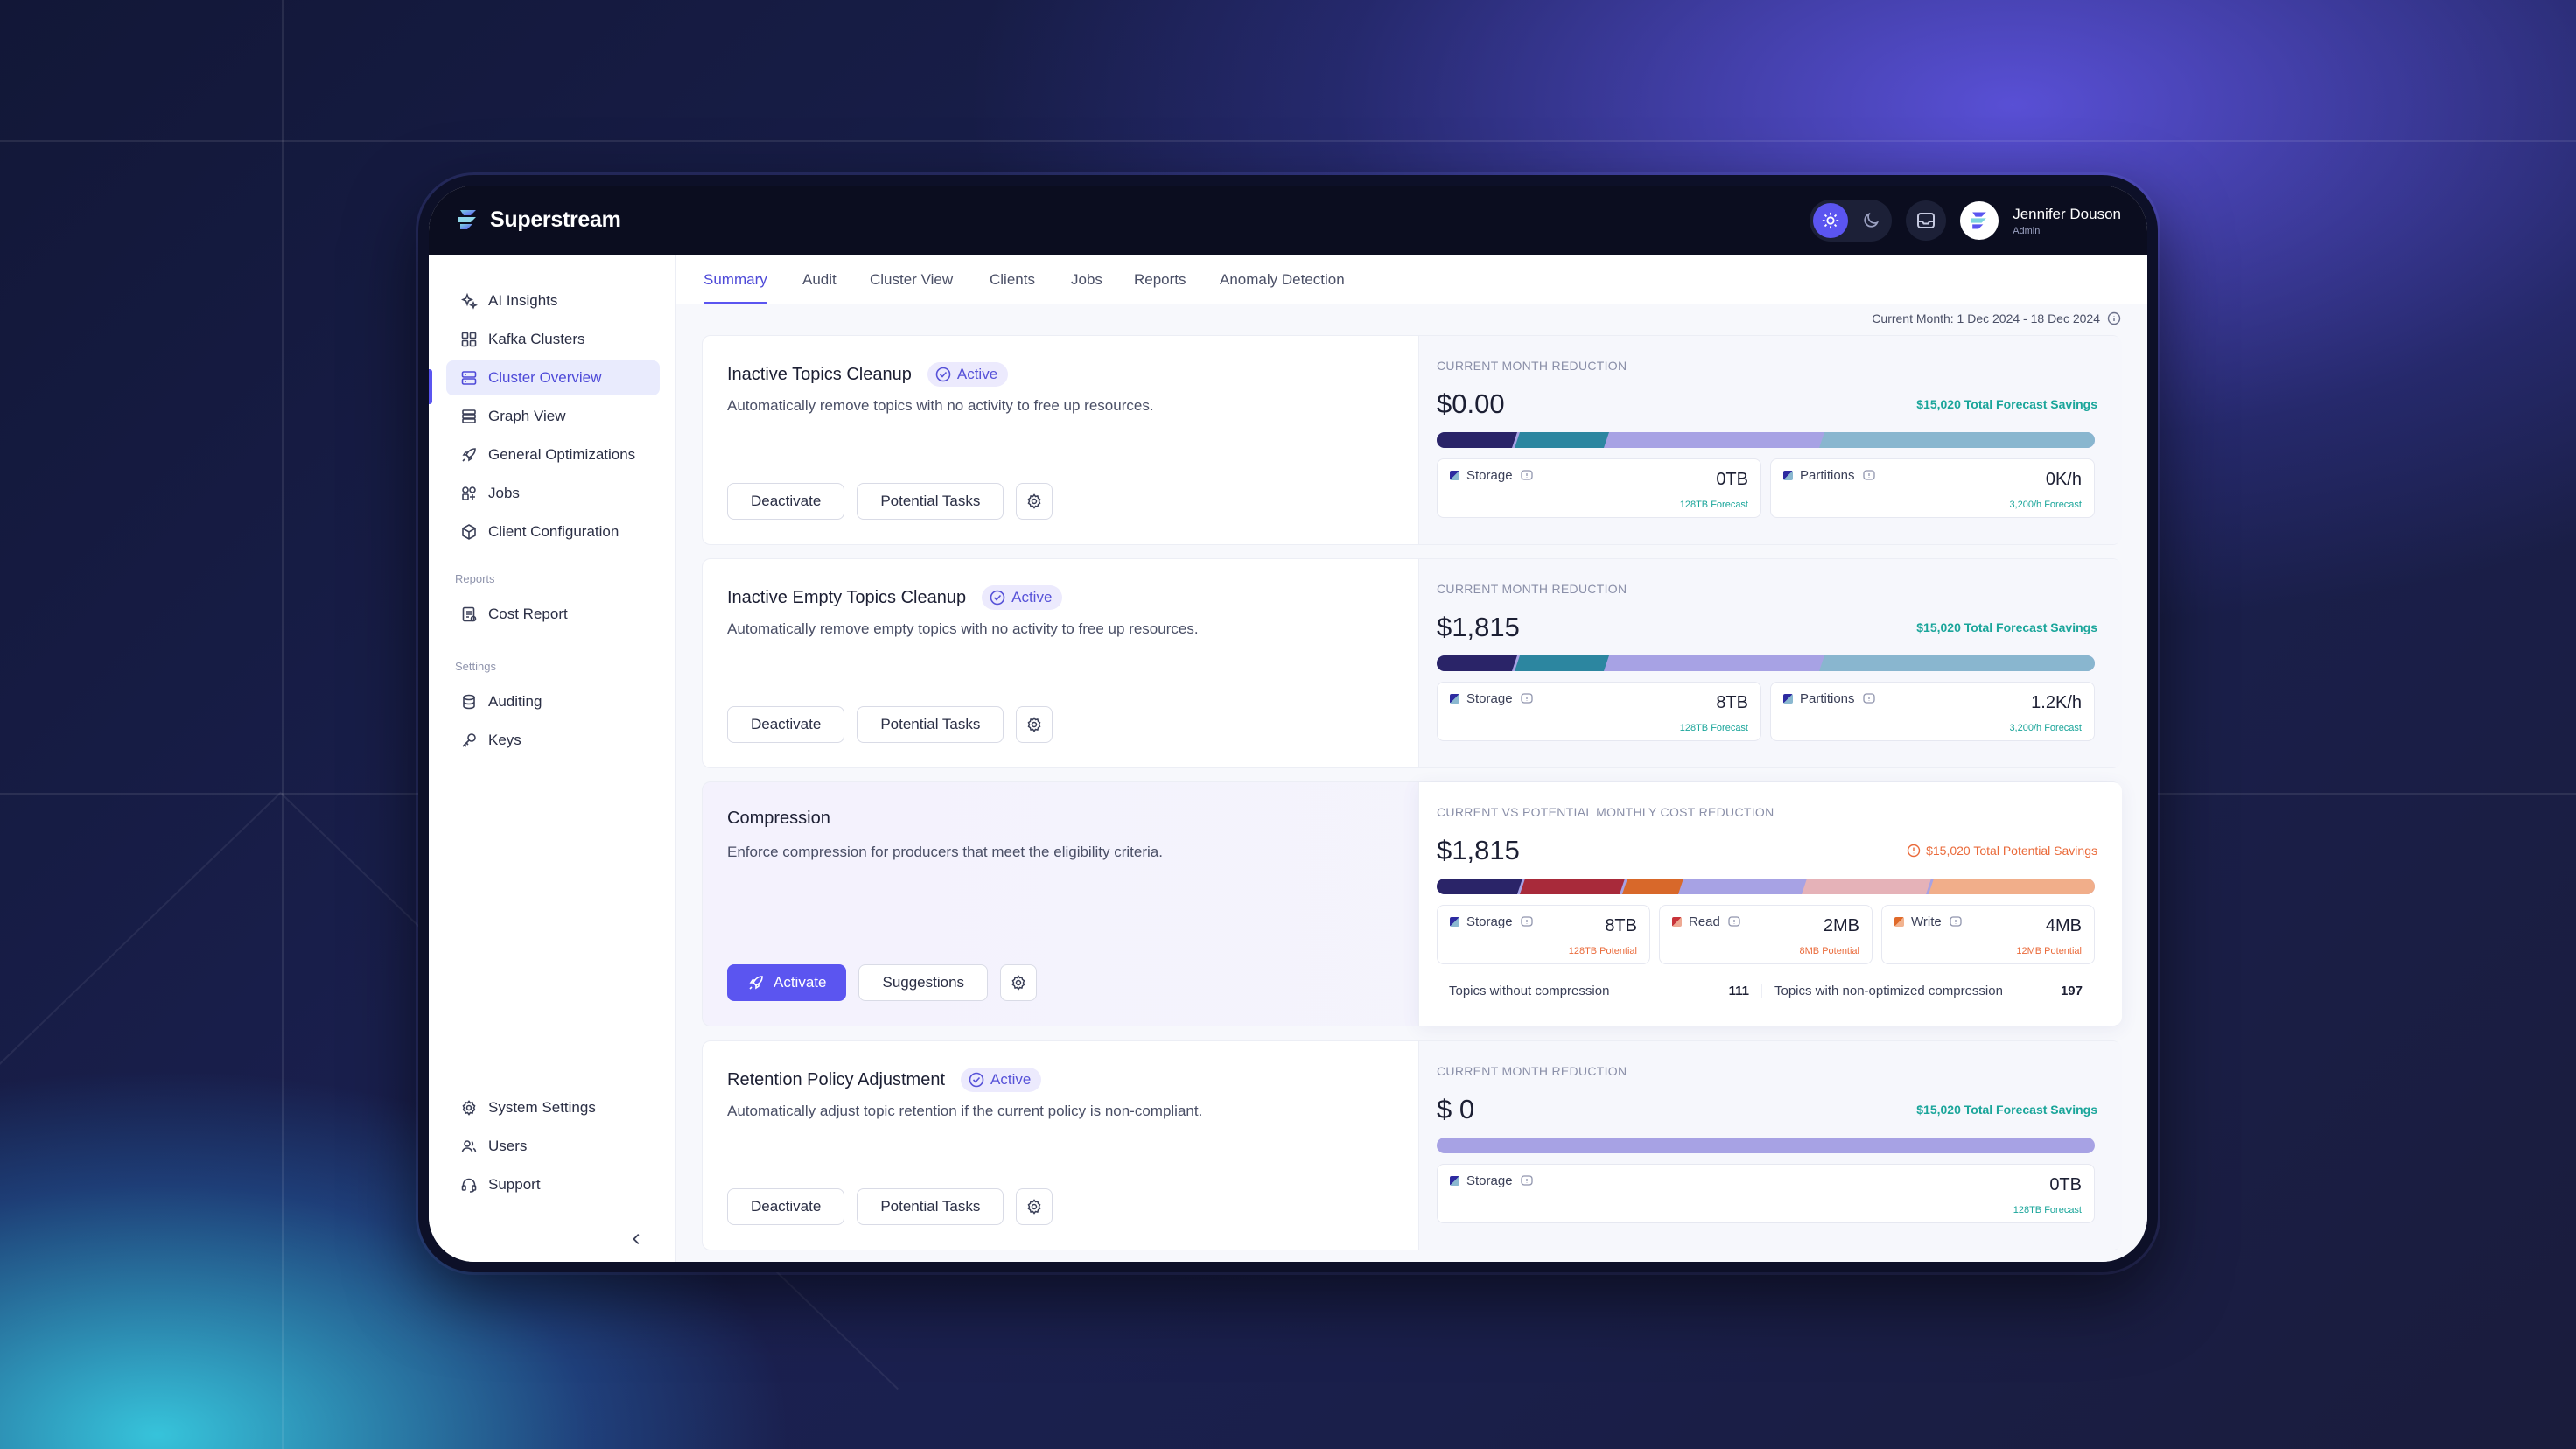  Describe the element at coordinates (469, 417) in the screenshot. I see `layers-icon` at that location.